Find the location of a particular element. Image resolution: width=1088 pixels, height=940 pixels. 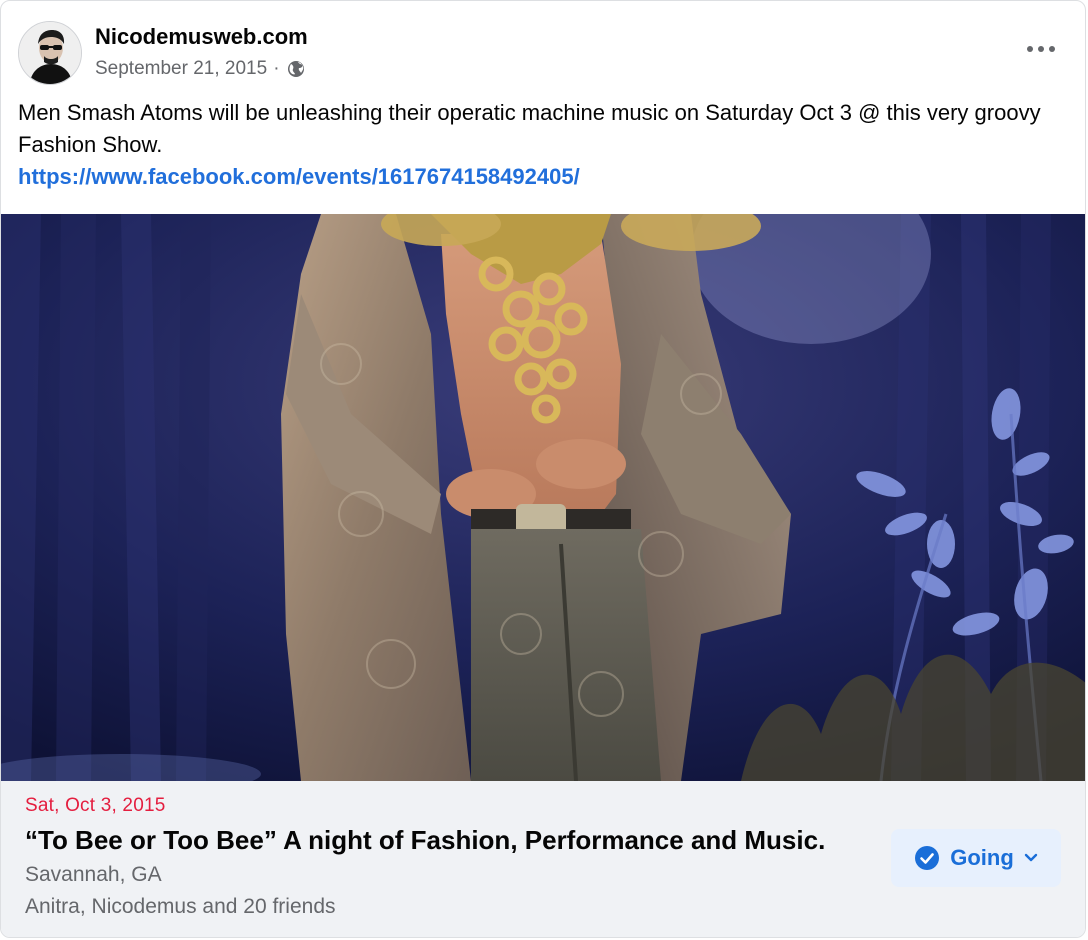

more-options-button is located at coordinates (1041, 49).